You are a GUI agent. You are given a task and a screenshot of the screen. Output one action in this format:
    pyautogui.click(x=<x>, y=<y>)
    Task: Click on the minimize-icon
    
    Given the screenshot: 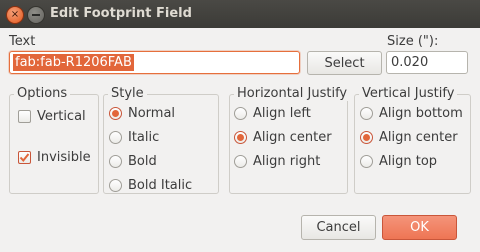 What is the action you would take?
    pyautogui.click(x=36, y=15)
    